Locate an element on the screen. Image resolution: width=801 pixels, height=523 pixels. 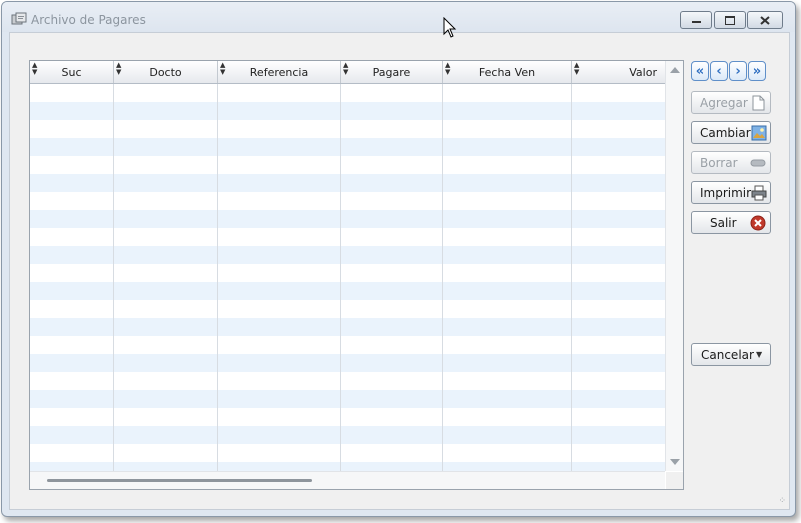
app-icon is located at coordinates (19, 19).